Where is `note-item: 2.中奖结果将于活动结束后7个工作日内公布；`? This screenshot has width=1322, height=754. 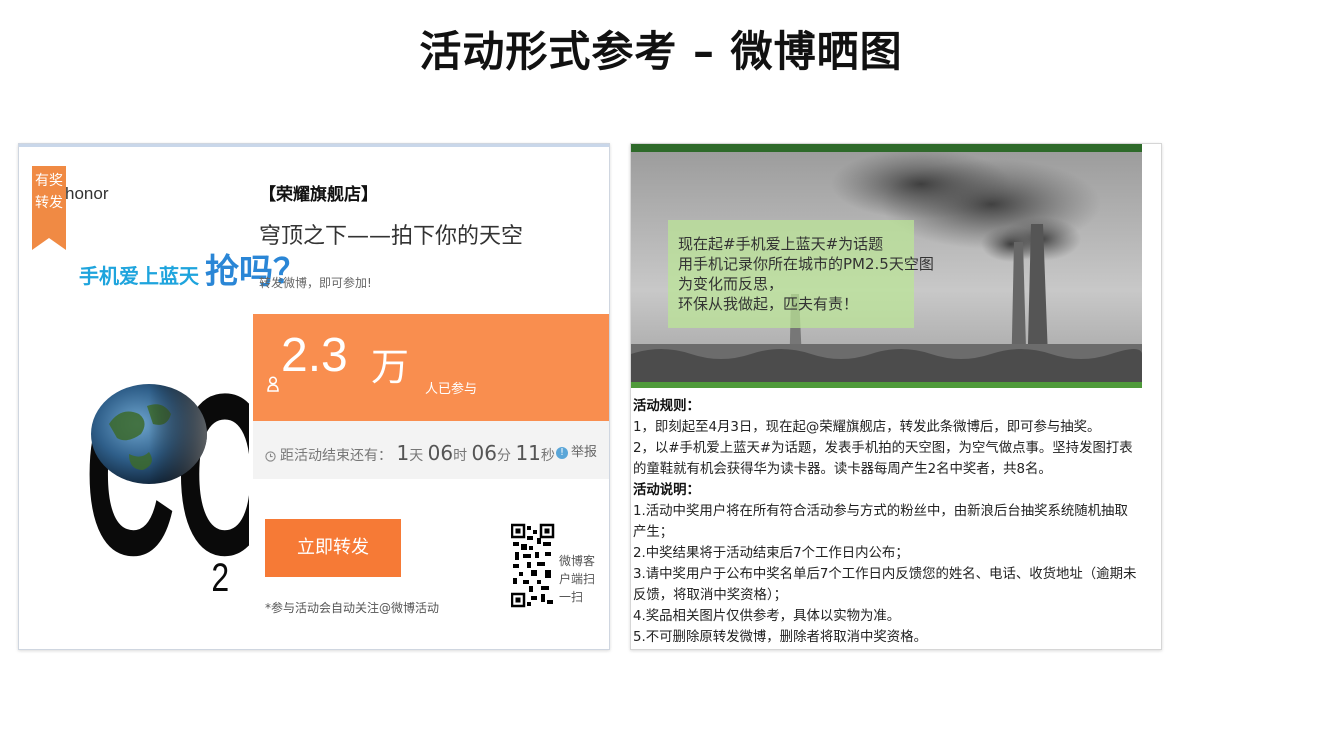
note-item: 2.中奖结果将于活动结束后7个工作日内公布； is located at coordinates (771, 553).